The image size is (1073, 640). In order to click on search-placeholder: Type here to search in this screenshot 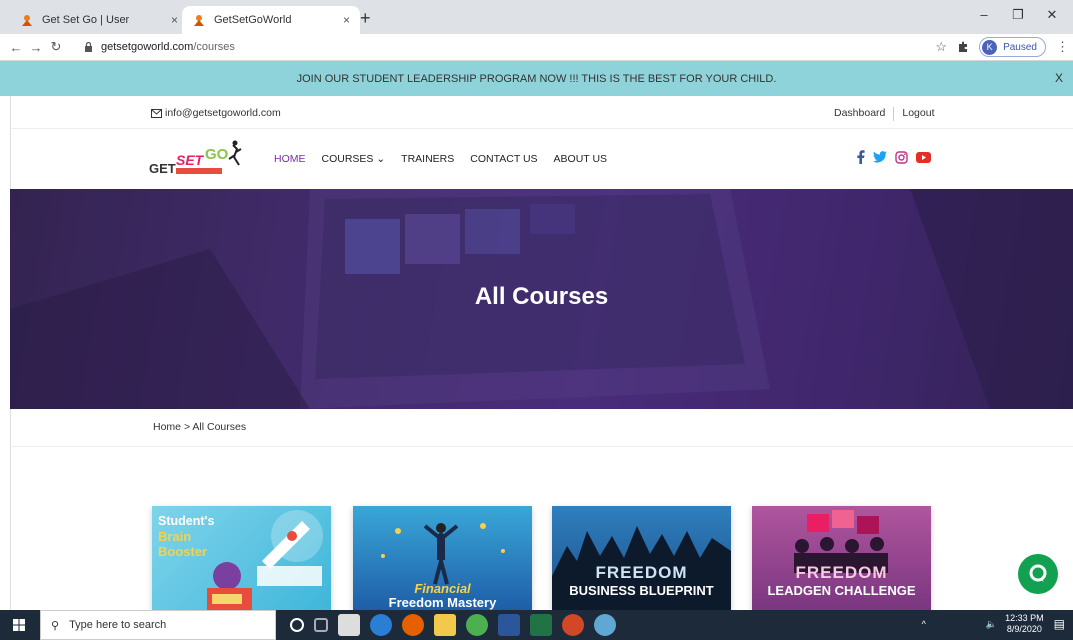, I will do `click(118, 625)`.